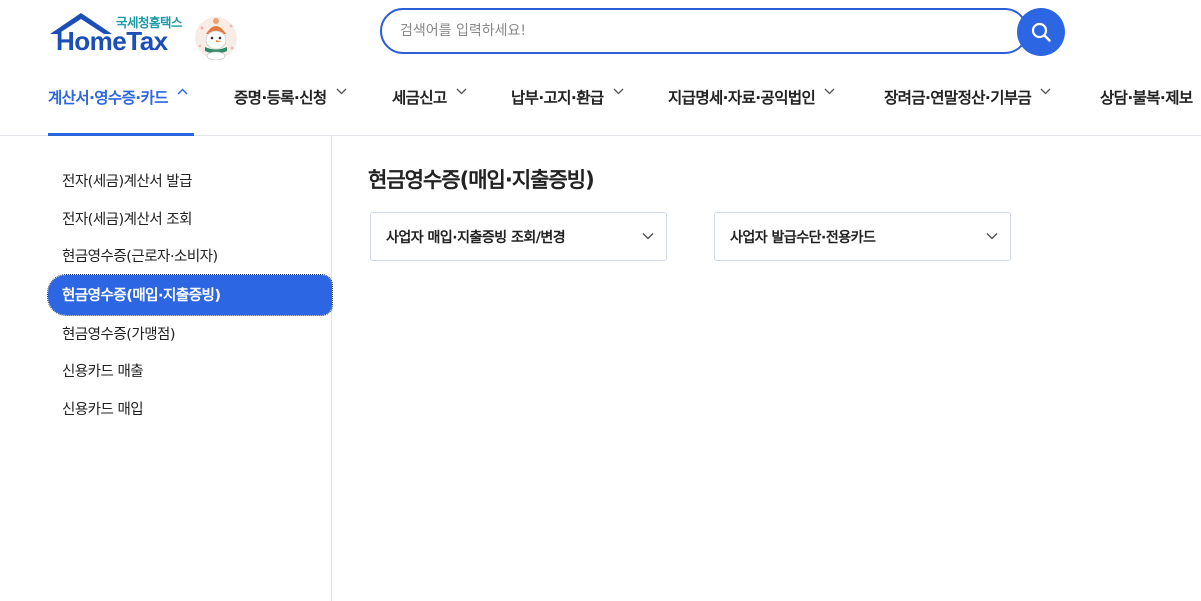  I want to click on gnb-item-payment: 납부·고지·환급, so click(567, 103).